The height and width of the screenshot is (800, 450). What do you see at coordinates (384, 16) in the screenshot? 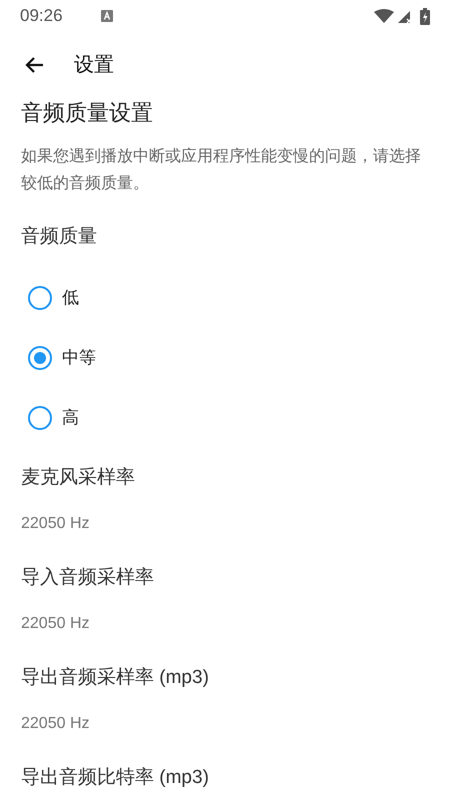
I see `wifi-icon` at bounding box center [384, 16].